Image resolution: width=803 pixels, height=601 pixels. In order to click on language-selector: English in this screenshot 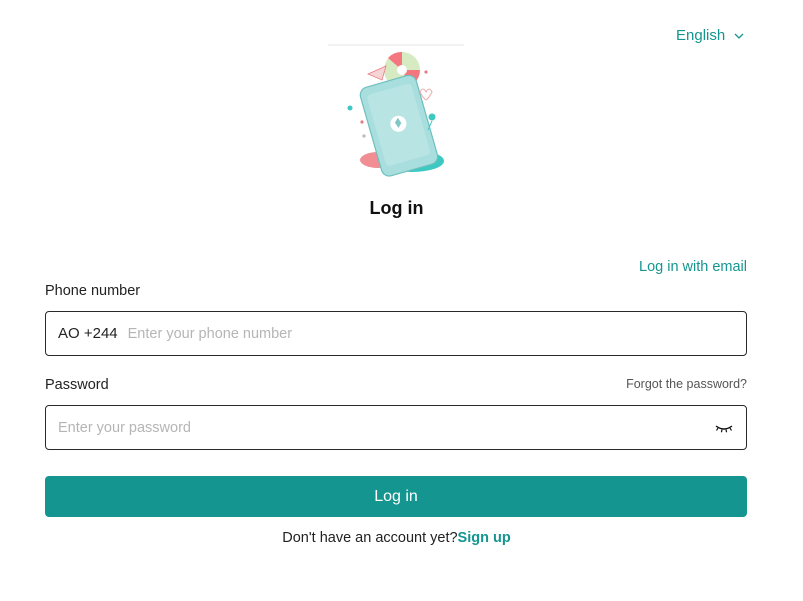, I will do `click(710, 35)`.